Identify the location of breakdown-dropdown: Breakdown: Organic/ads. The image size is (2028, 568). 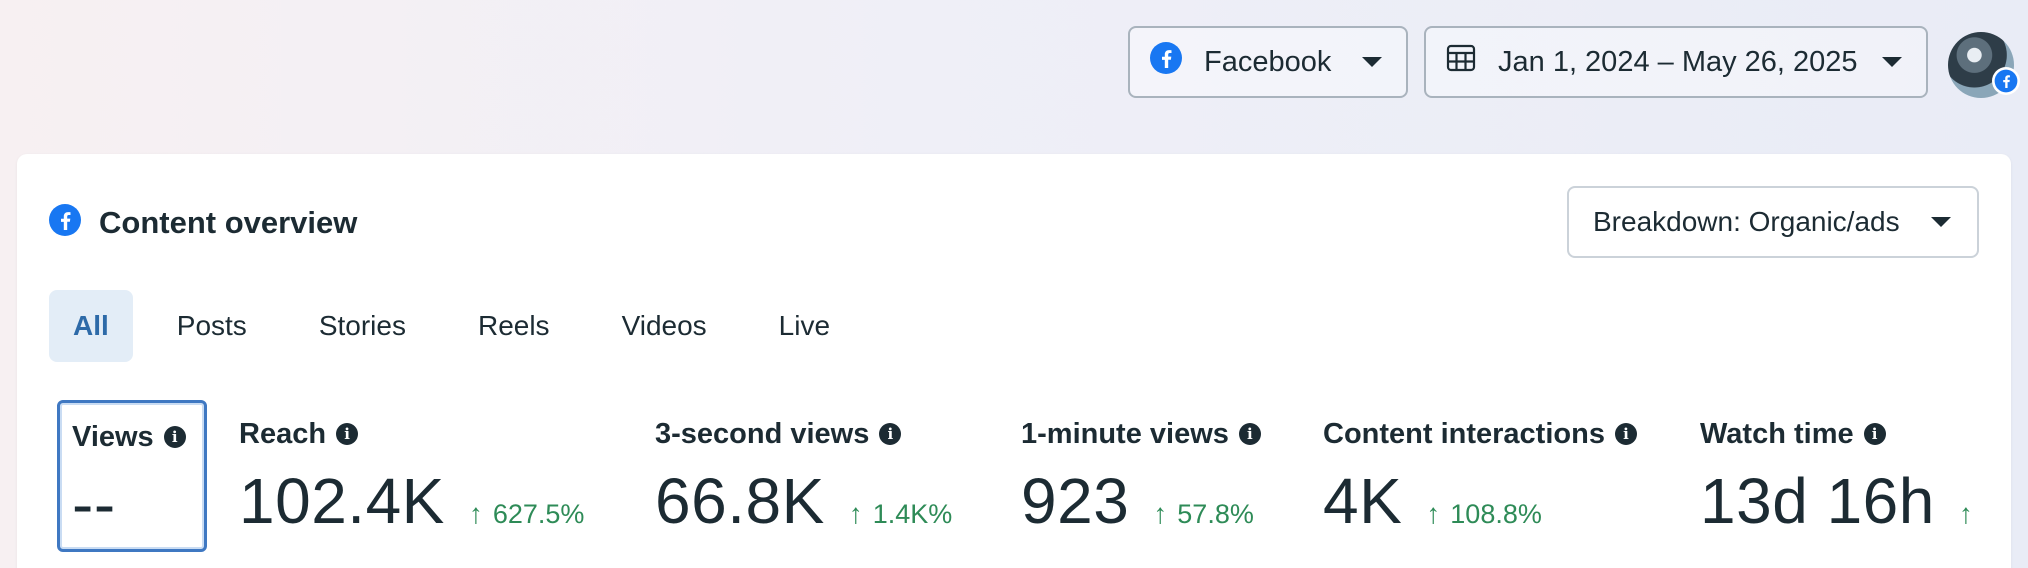
(1773, 222).